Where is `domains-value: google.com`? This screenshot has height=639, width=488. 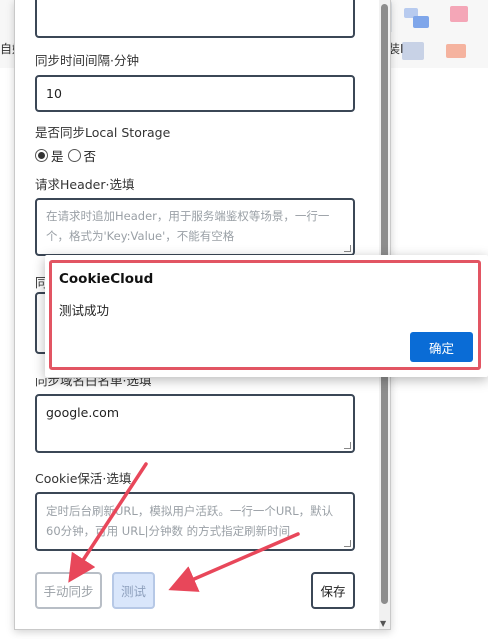 domains-value: google.com is located at coordinates (82, 412).